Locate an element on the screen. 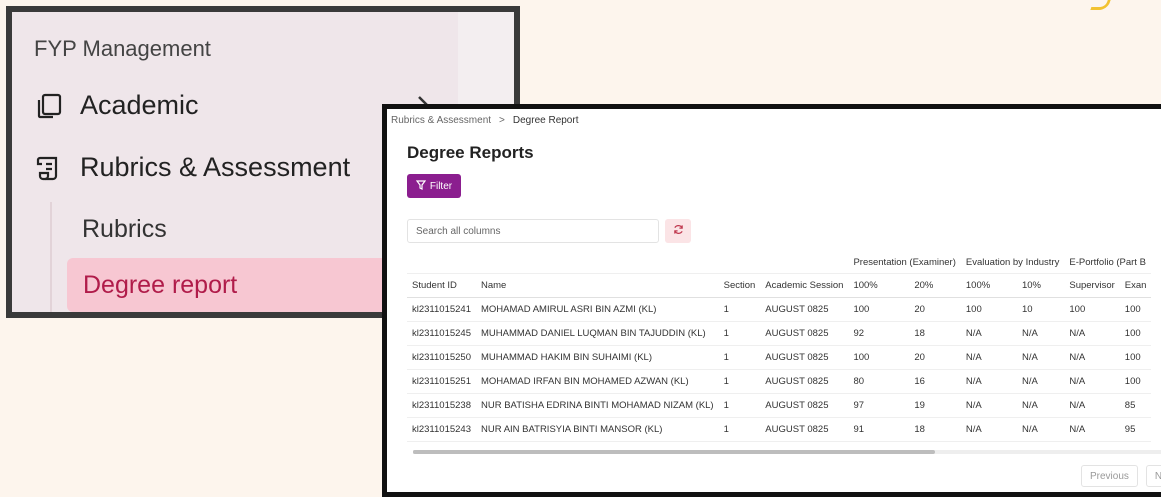 This screenshot has height=497, width=1161. group-header-eportfolio: E-Portfolio (Part B is located at coordinates (1108, 262).